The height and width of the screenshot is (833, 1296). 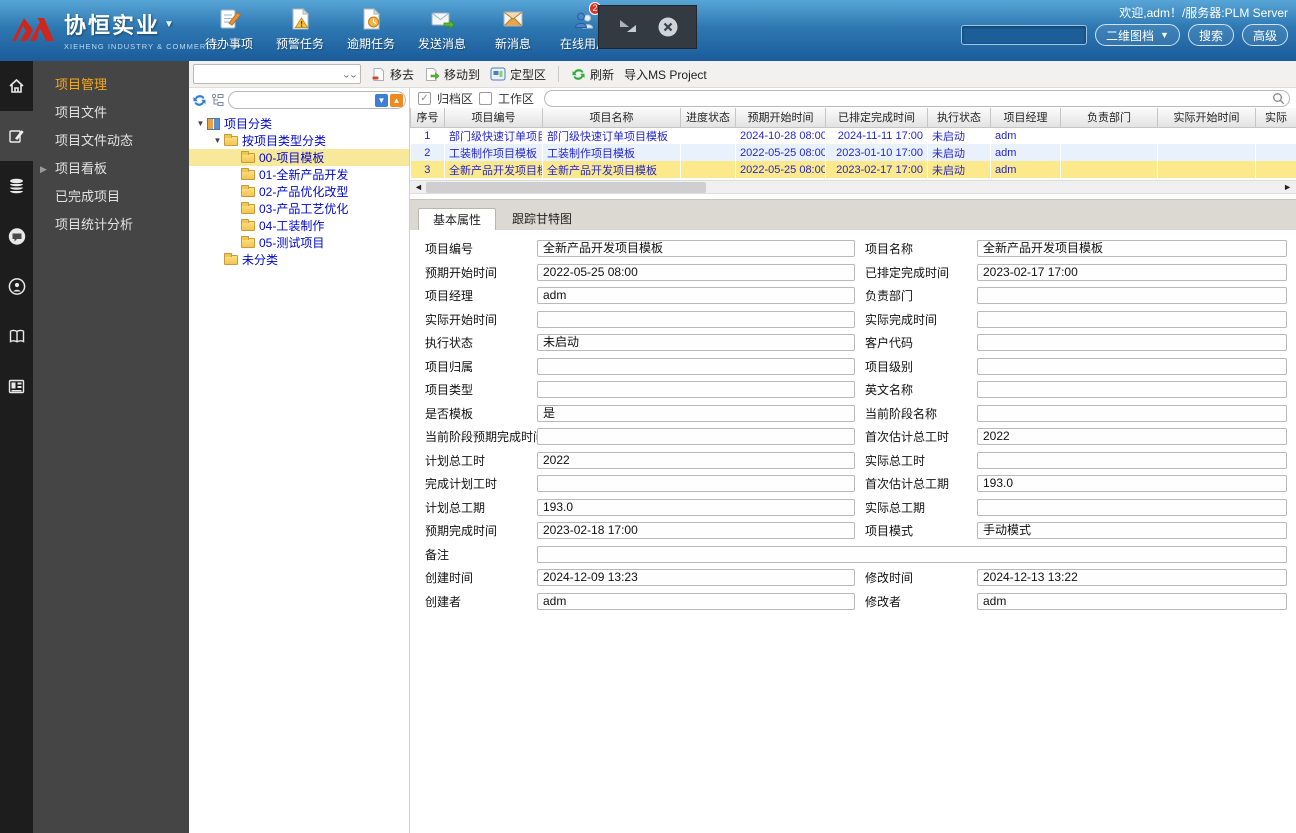 What do you see at coordinates (299, 123) in the screenshot?
I see `tree-item: ▼ 项目分类` at bounding box center [299, 123].